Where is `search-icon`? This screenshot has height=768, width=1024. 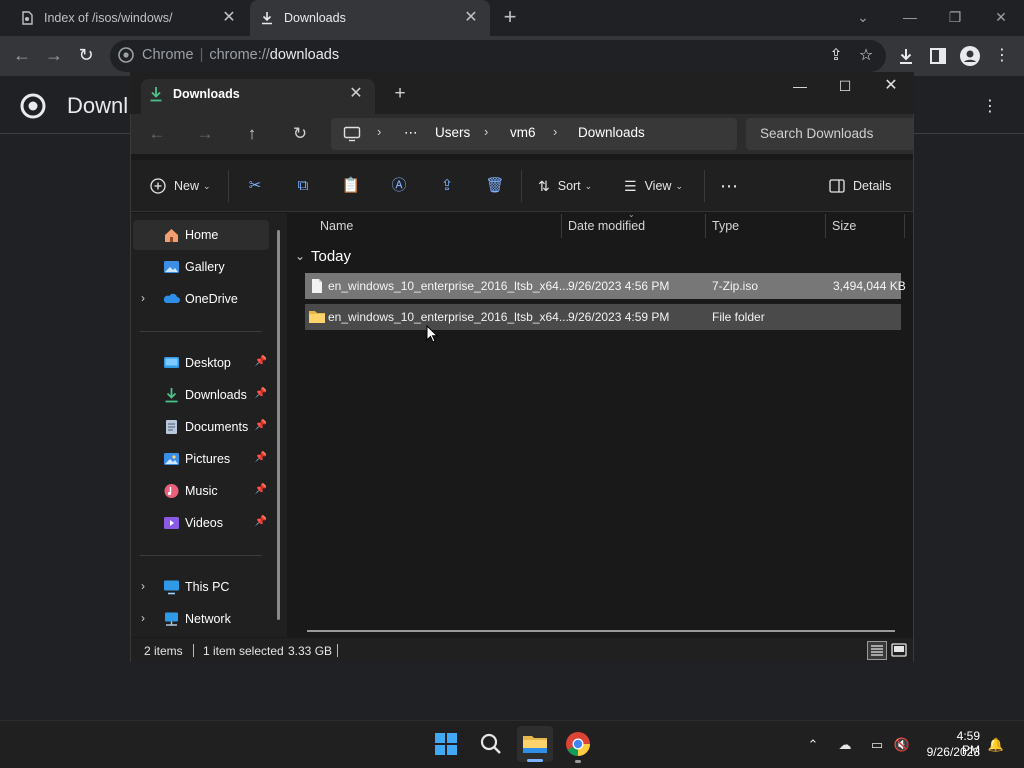 search-icon is located at coordinates (491, 744).